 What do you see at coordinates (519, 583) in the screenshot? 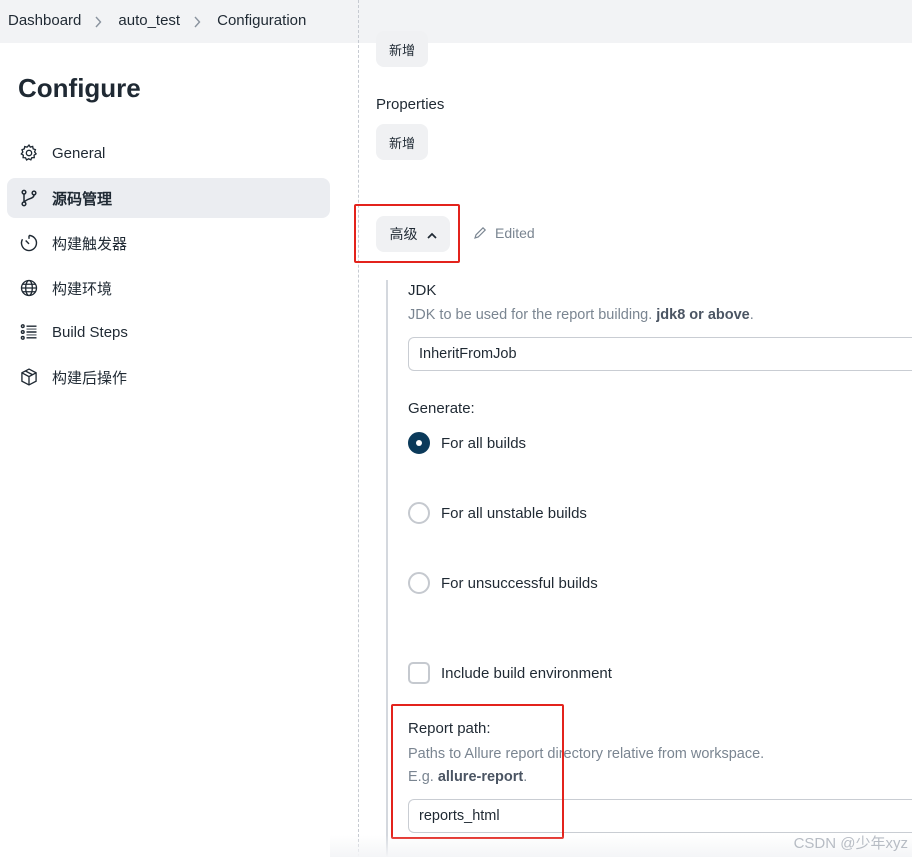
I see `radio-label: For unsuccessful builds` at bounding box center [519, 583].